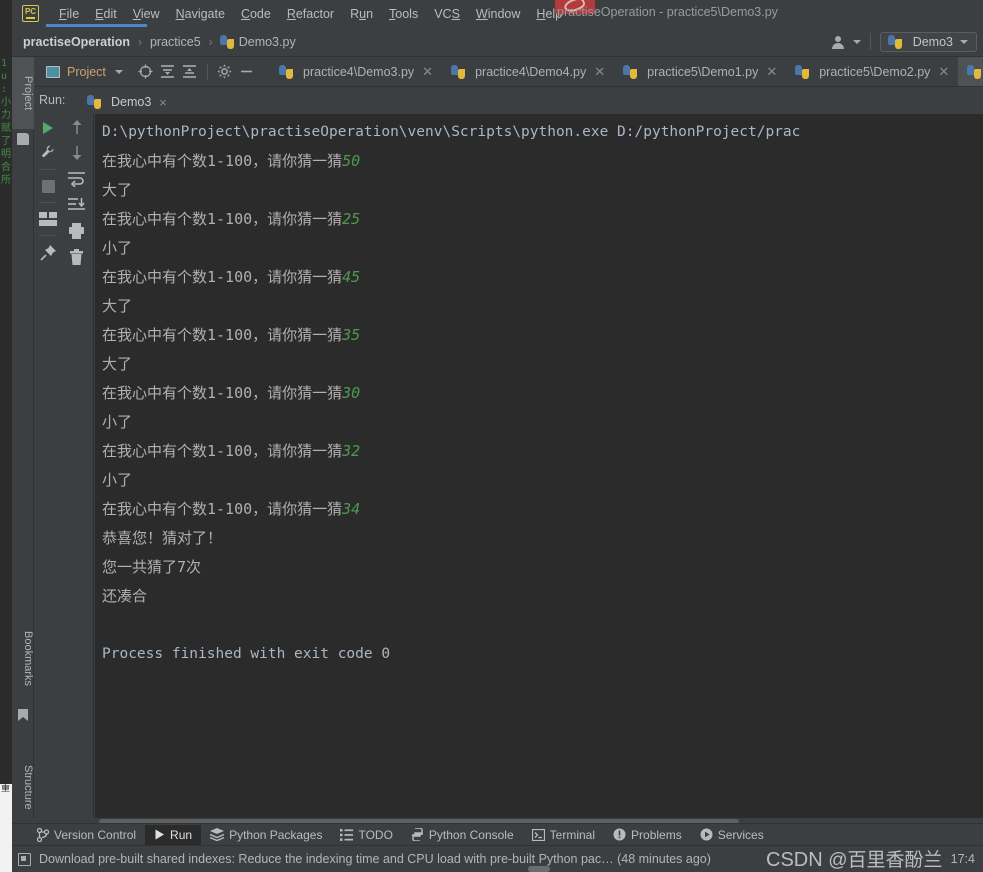 This screenshot has height=872, width=983. What do you see at coordinates (928, 41) in the screenshot?
I see `run-configuration-selector: Demo3` at bounding box center [928, 41].